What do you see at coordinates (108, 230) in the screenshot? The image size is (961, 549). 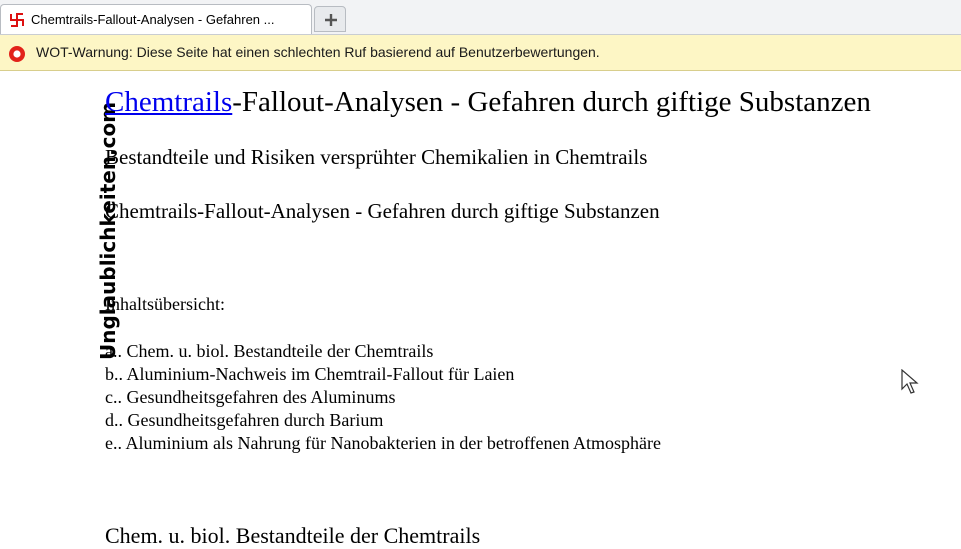 I see `site-brand-text: Unglaublichkeiten.com` at bounding box center [108, 230].